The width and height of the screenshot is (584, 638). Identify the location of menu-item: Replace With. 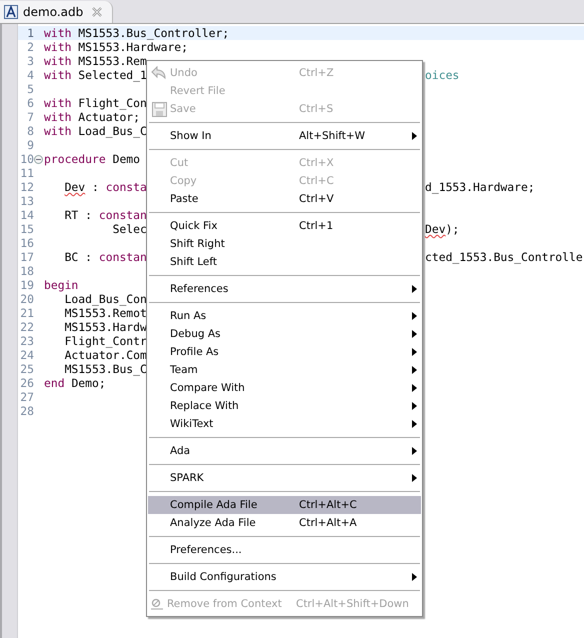
(284, 406).